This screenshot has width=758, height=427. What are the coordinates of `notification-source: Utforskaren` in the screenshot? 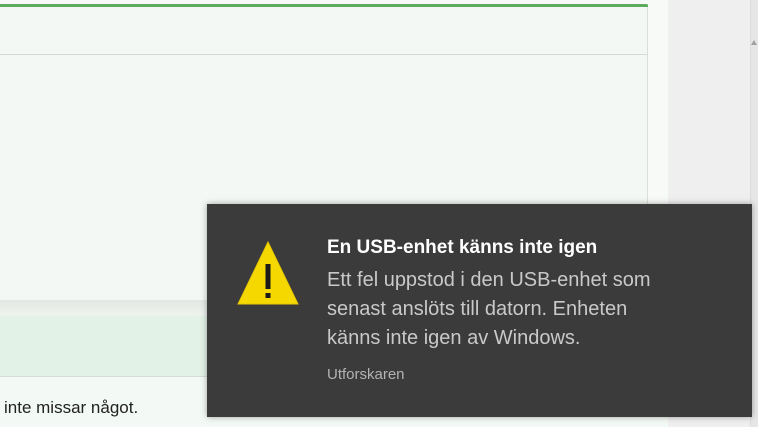 It's located at (366, 374).